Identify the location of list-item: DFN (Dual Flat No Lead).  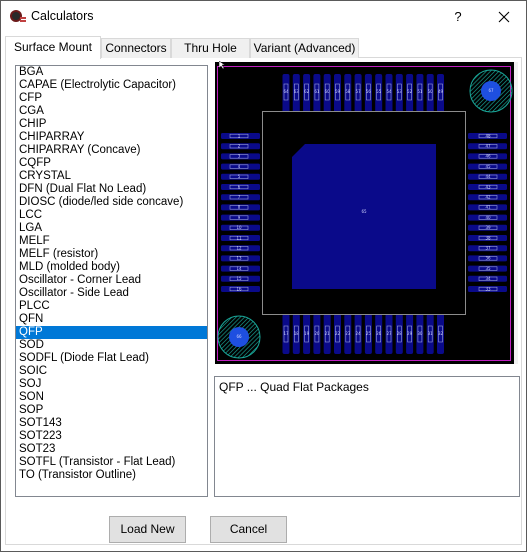
(111, 189).